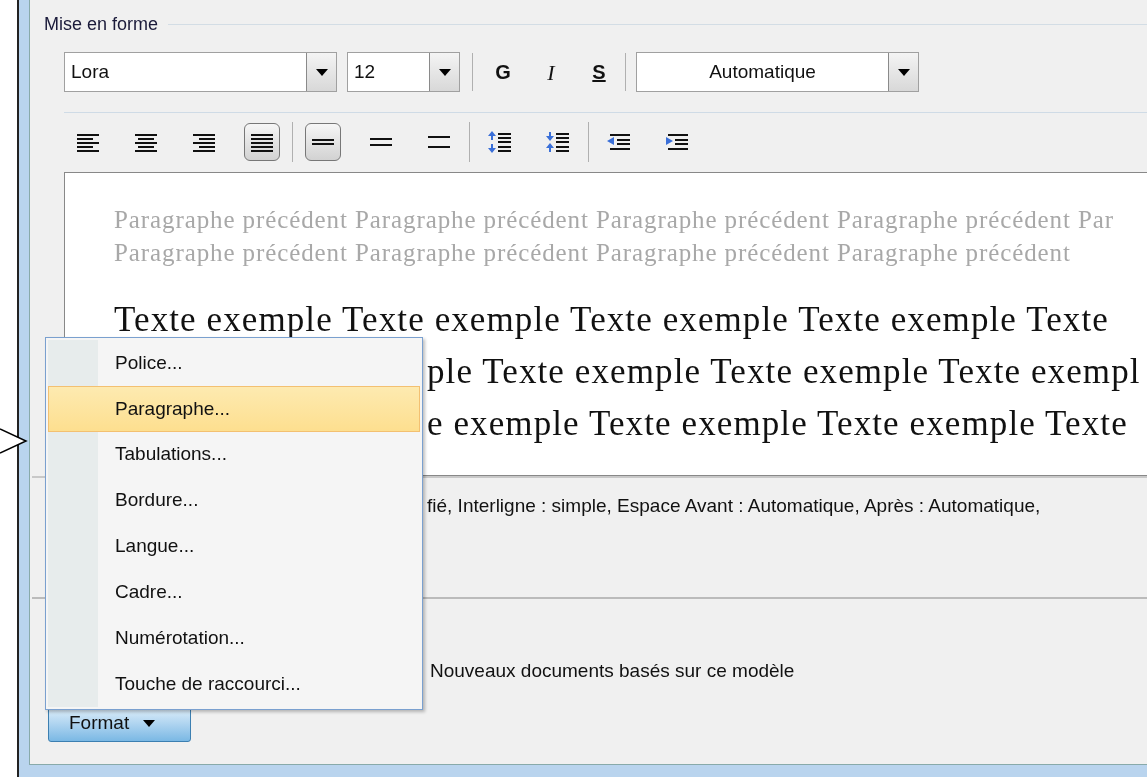 The image size is (1147, 777). What do you see at coordinates (500, 142) in the screenshot?
I see `spacing-increase-icon` at bounding box center [500, 142].